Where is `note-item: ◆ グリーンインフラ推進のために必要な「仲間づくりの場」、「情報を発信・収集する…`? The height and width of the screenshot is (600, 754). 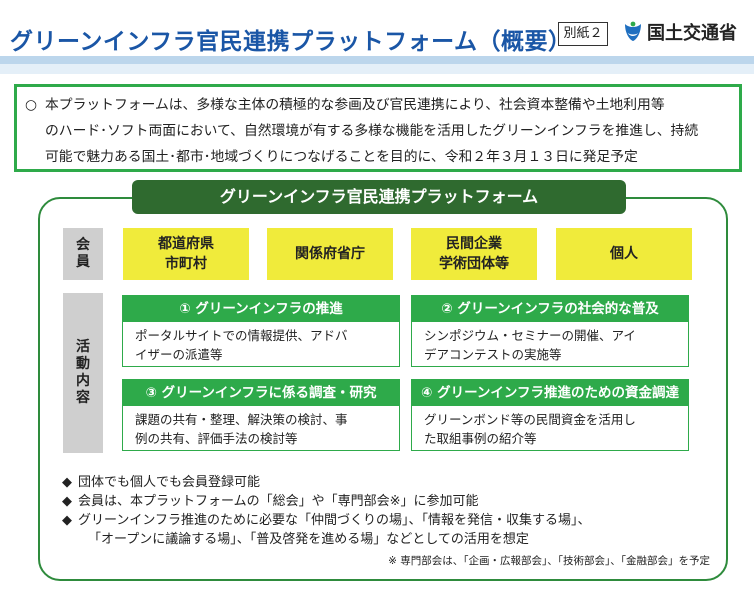
note-item: ◆ グリーンインフラ推進のために必要な「仲間づくりの場」、「情報を発信・収集する… is located at coordinates (326, 520).